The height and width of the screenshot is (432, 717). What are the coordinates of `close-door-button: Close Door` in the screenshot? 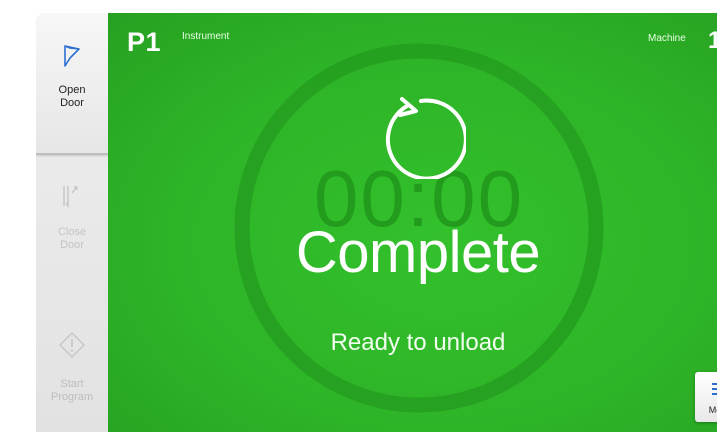 It's located at (72, 233).